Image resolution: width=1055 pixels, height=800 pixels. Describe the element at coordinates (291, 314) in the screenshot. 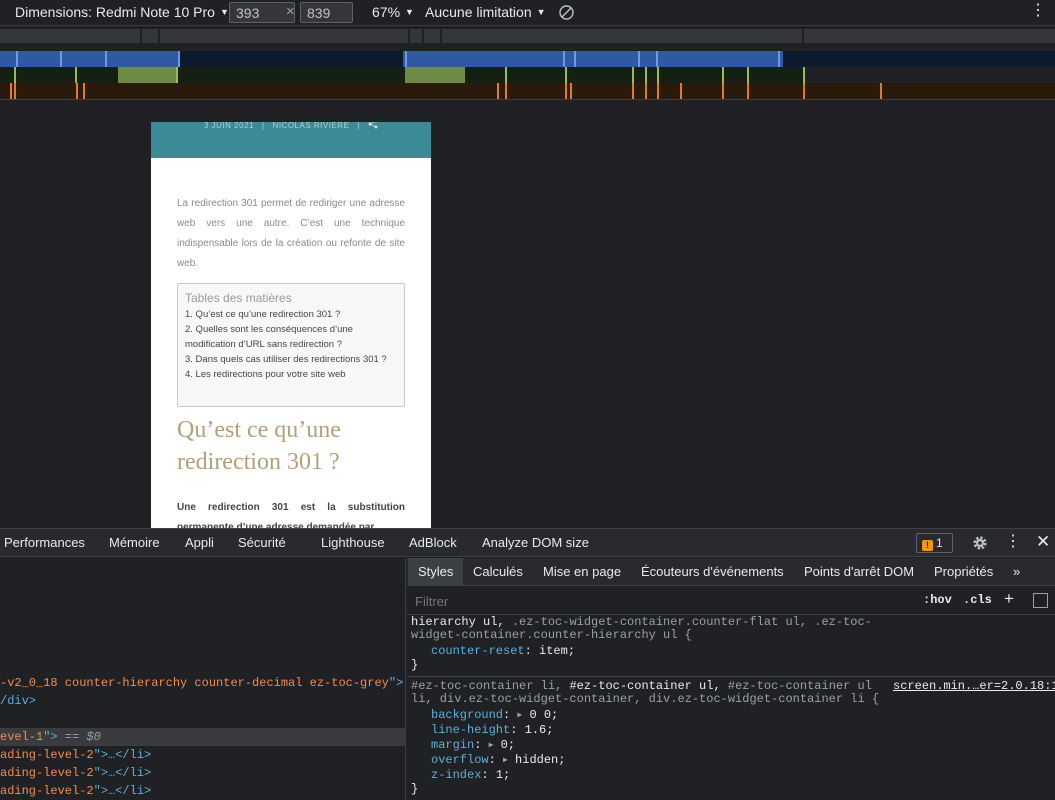

I see `toc-link: 1. Qu’est ce qu’une redirection 301 ?` at that location.